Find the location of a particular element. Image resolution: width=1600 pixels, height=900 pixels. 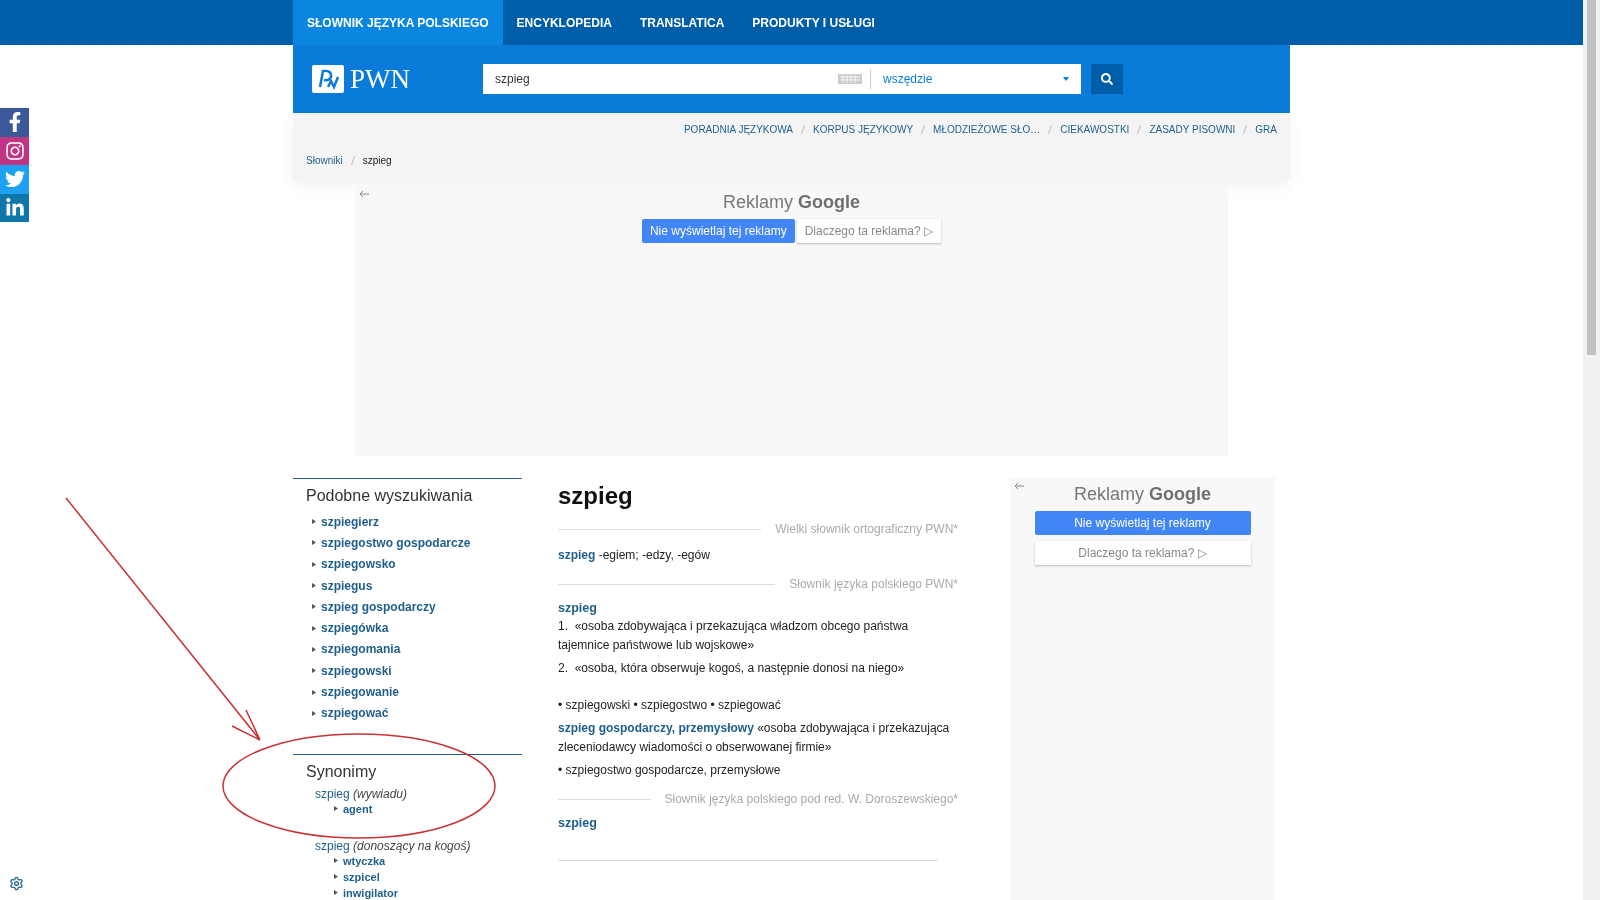

facebook-icon is located at coordinates (14, 122).